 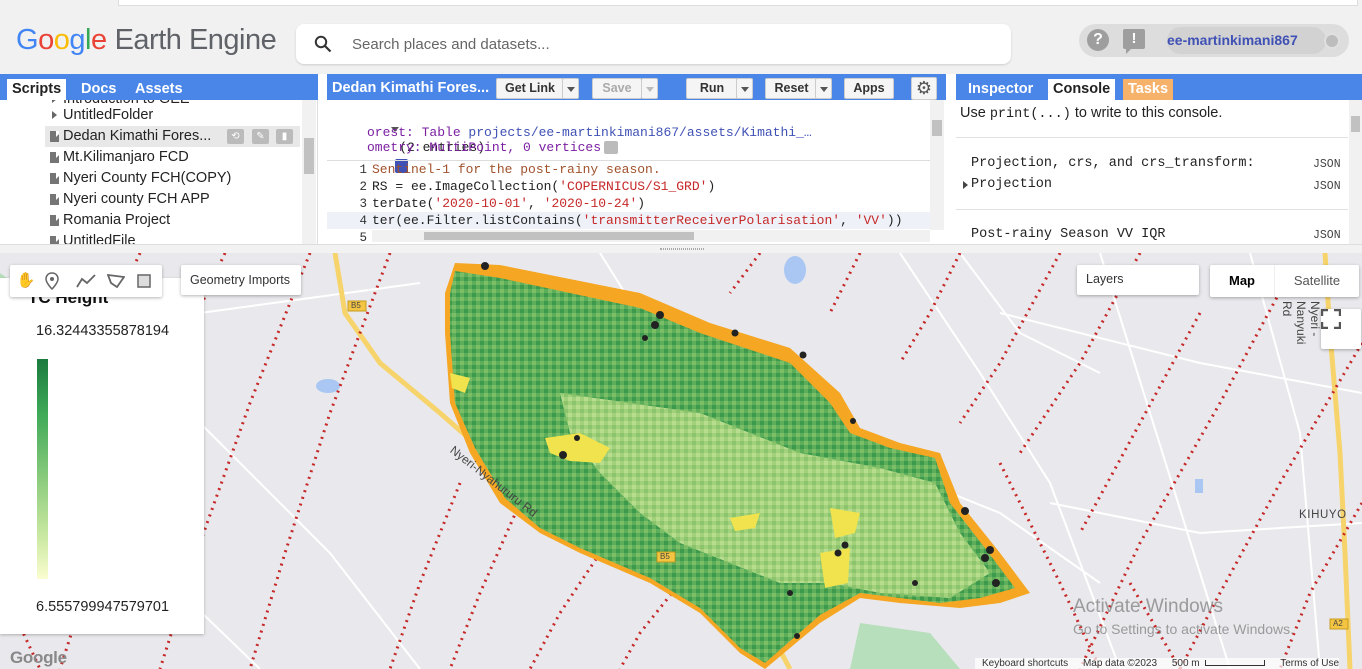 What do you see at coordinates (26, 281) in the screenshot?
I see `hand-icon: ✋` at bounding box center [26, 281].